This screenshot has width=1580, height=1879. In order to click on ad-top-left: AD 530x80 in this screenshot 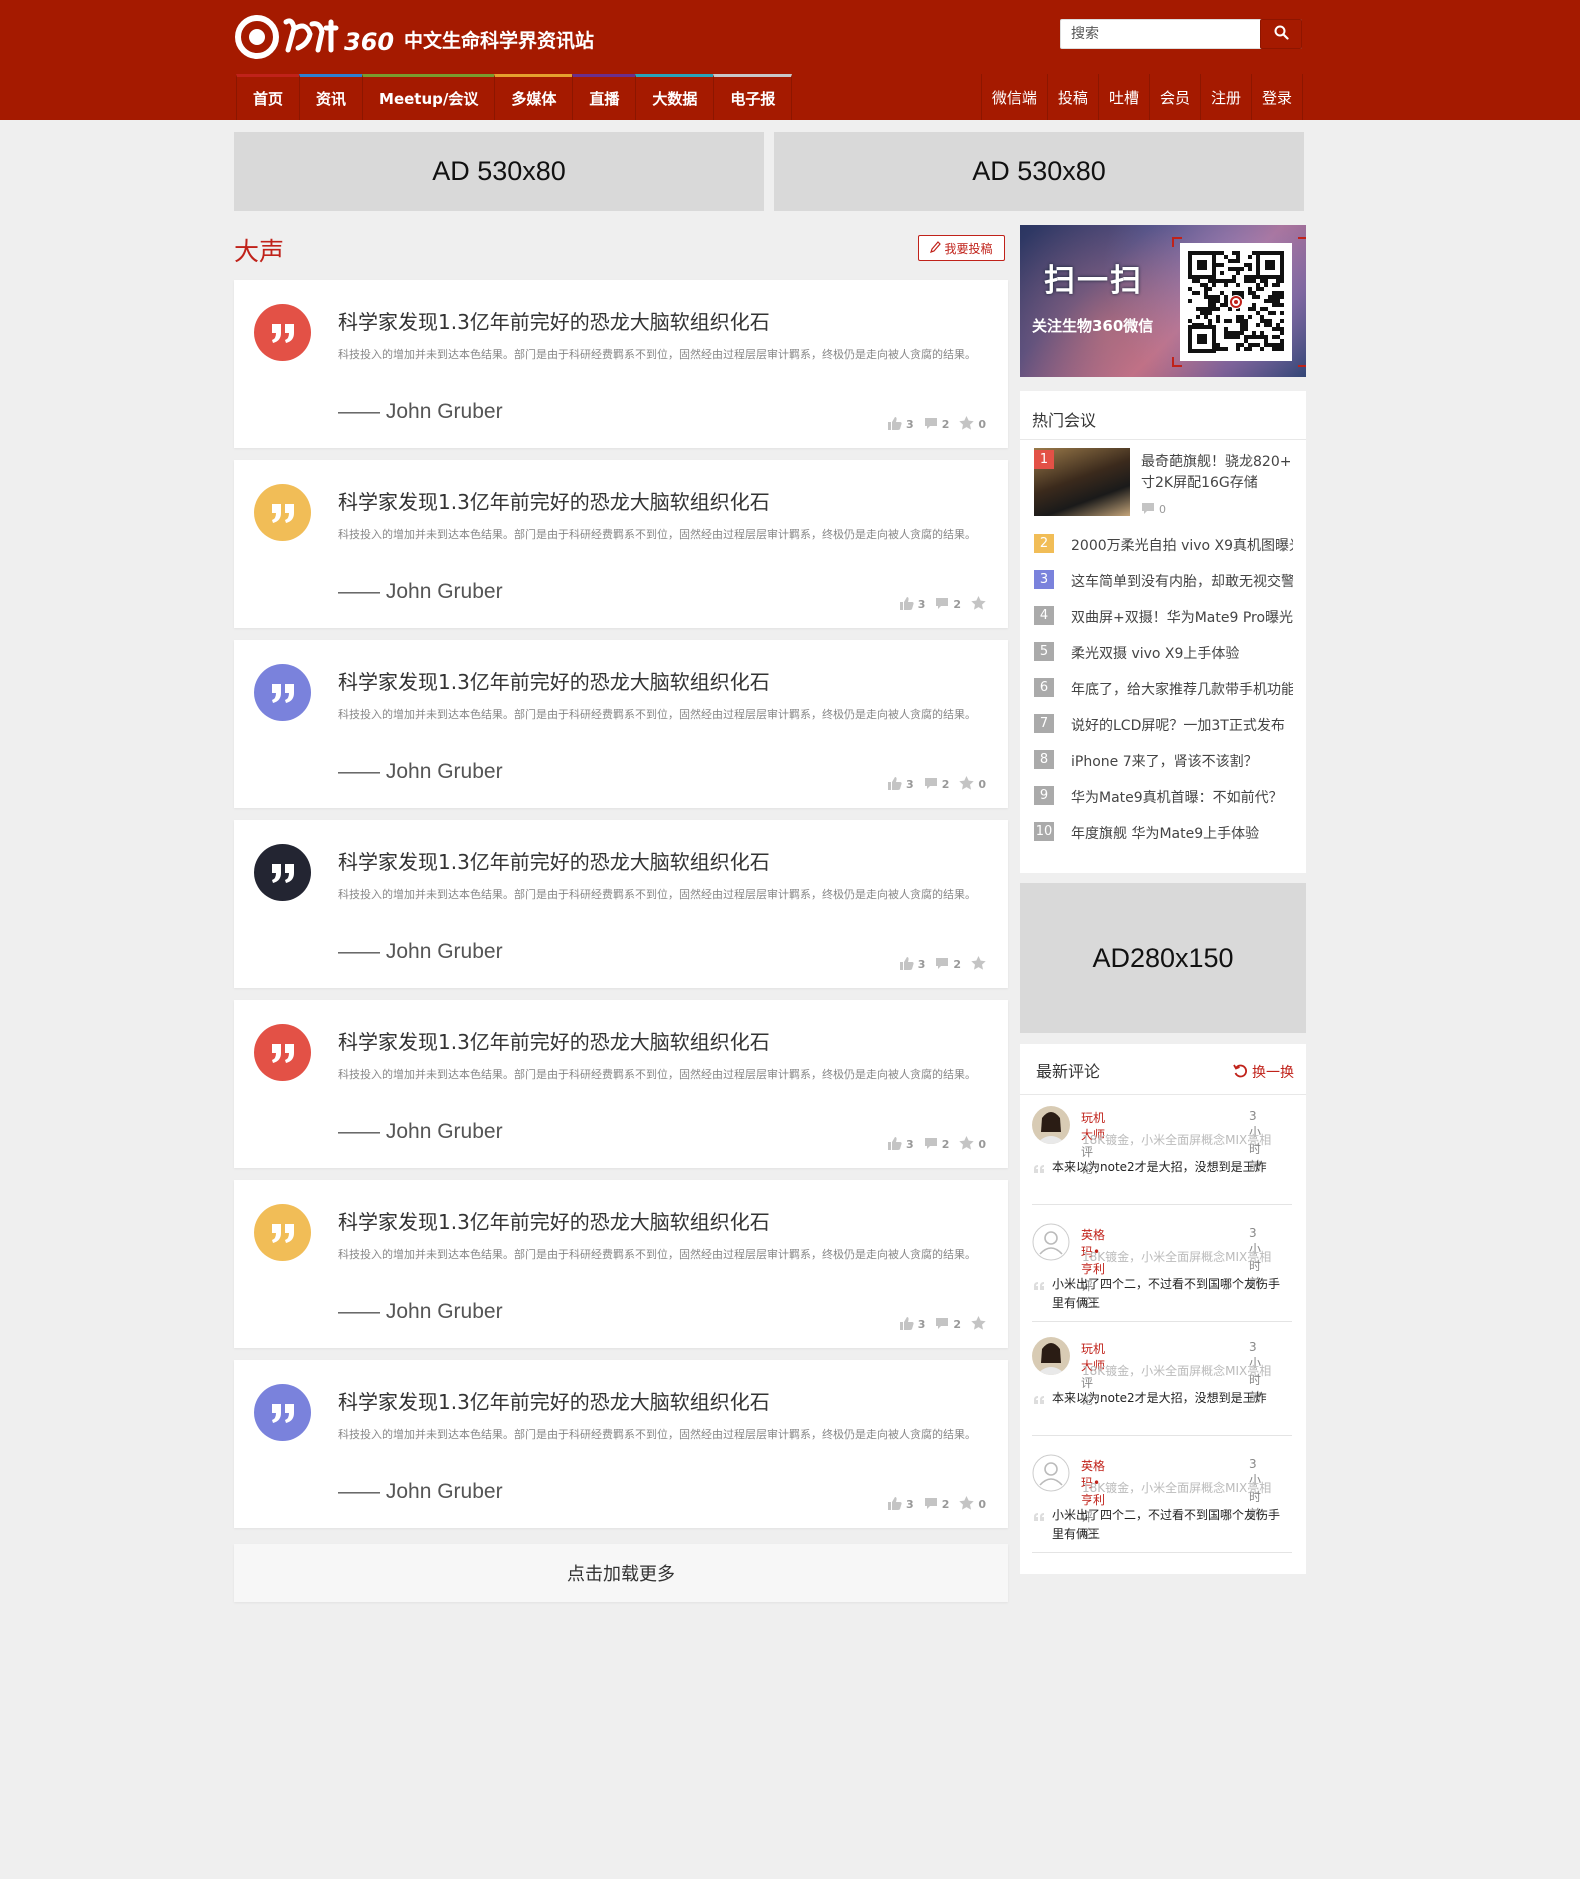, I will do `click(499, 171)`.